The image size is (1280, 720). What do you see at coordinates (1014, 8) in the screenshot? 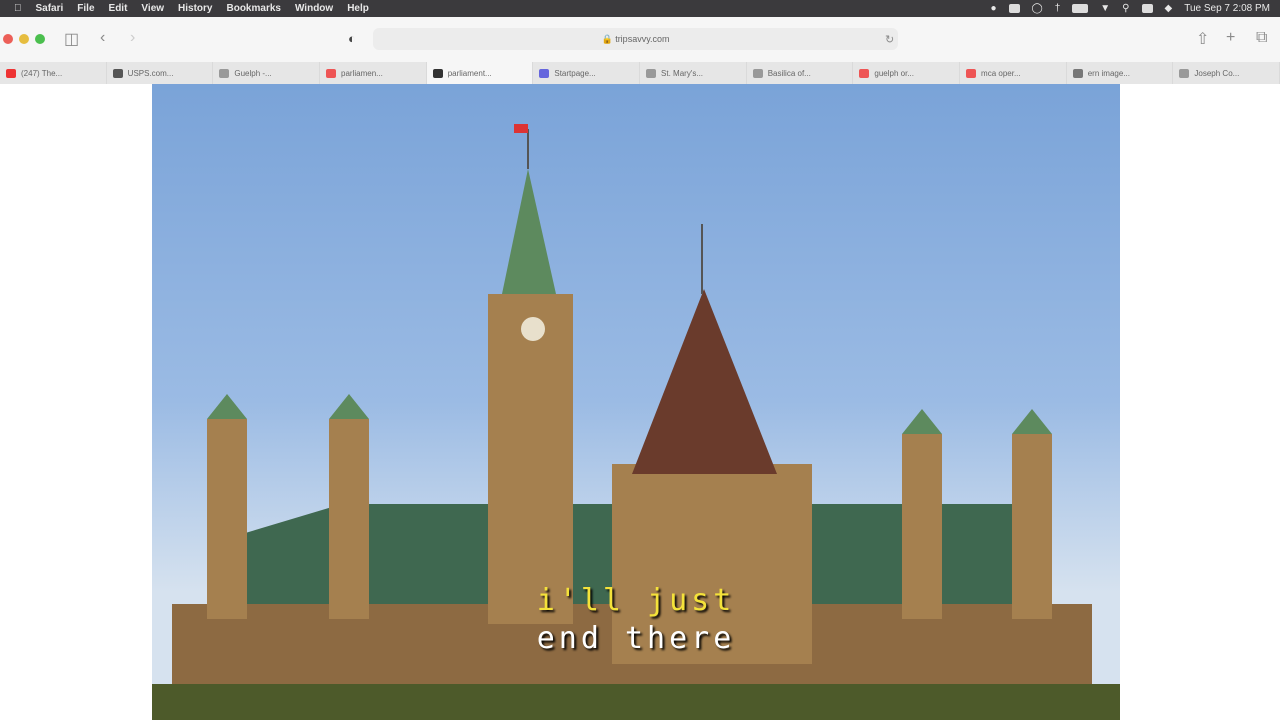
I see `grid-icon` at bounding box center [1014, 8].